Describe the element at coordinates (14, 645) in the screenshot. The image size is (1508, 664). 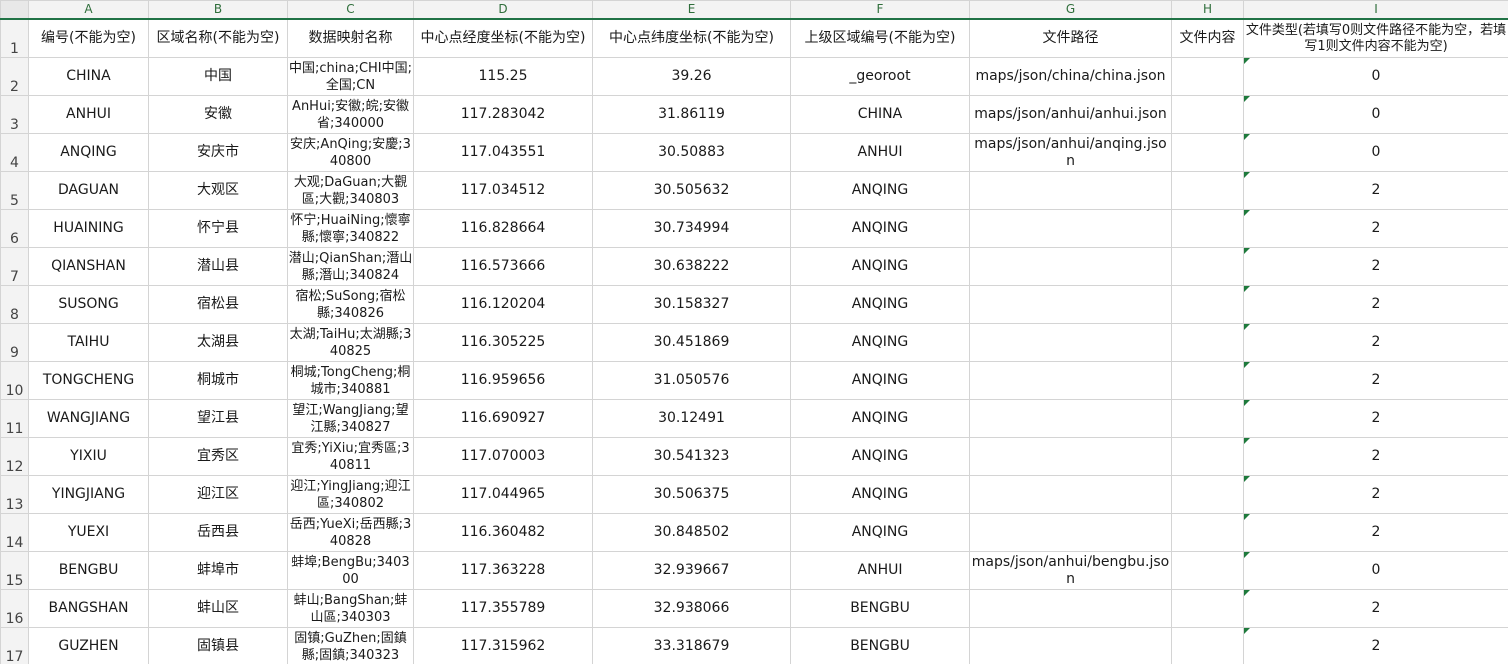
I see `row-header: 17` at that location.